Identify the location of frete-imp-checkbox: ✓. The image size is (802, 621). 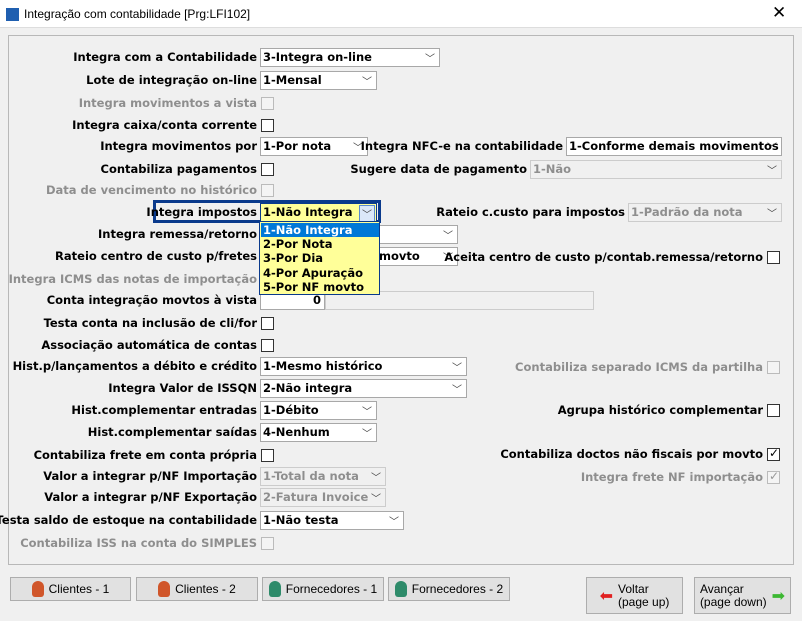
(773, 476).